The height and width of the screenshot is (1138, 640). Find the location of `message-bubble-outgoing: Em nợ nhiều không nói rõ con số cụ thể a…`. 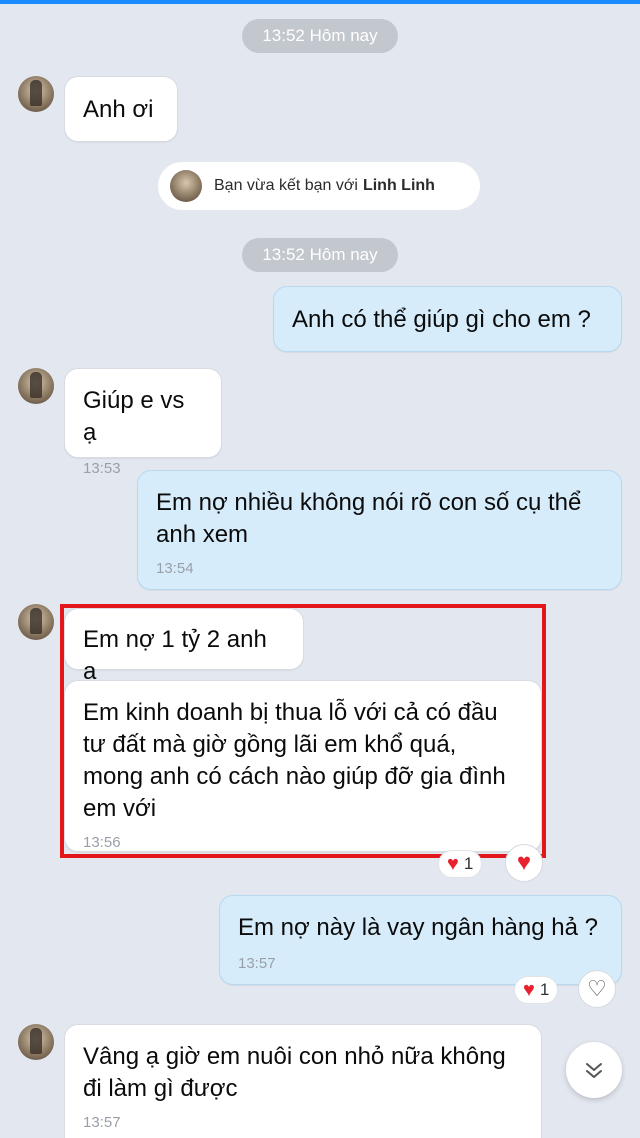

message-bubble-outgoing: Em nợ nhiều không nói rõ con số cụ thể a… is located at coordinates (379, 530).